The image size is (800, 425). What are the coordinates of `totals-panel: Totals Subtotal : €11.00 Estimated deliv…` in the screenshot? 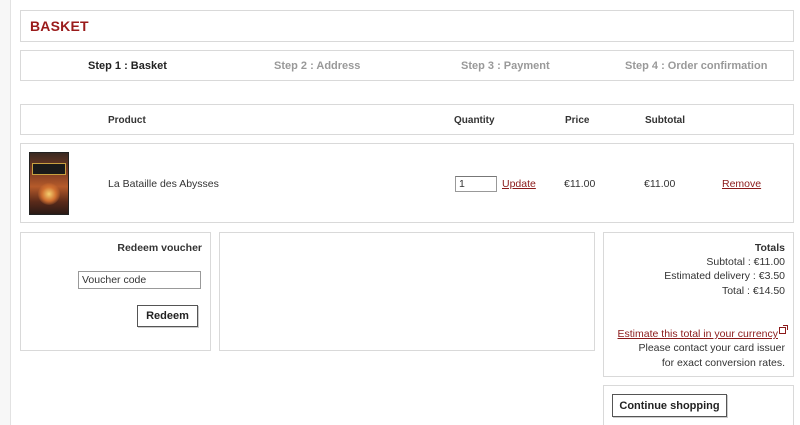 It's located at (698, 304).